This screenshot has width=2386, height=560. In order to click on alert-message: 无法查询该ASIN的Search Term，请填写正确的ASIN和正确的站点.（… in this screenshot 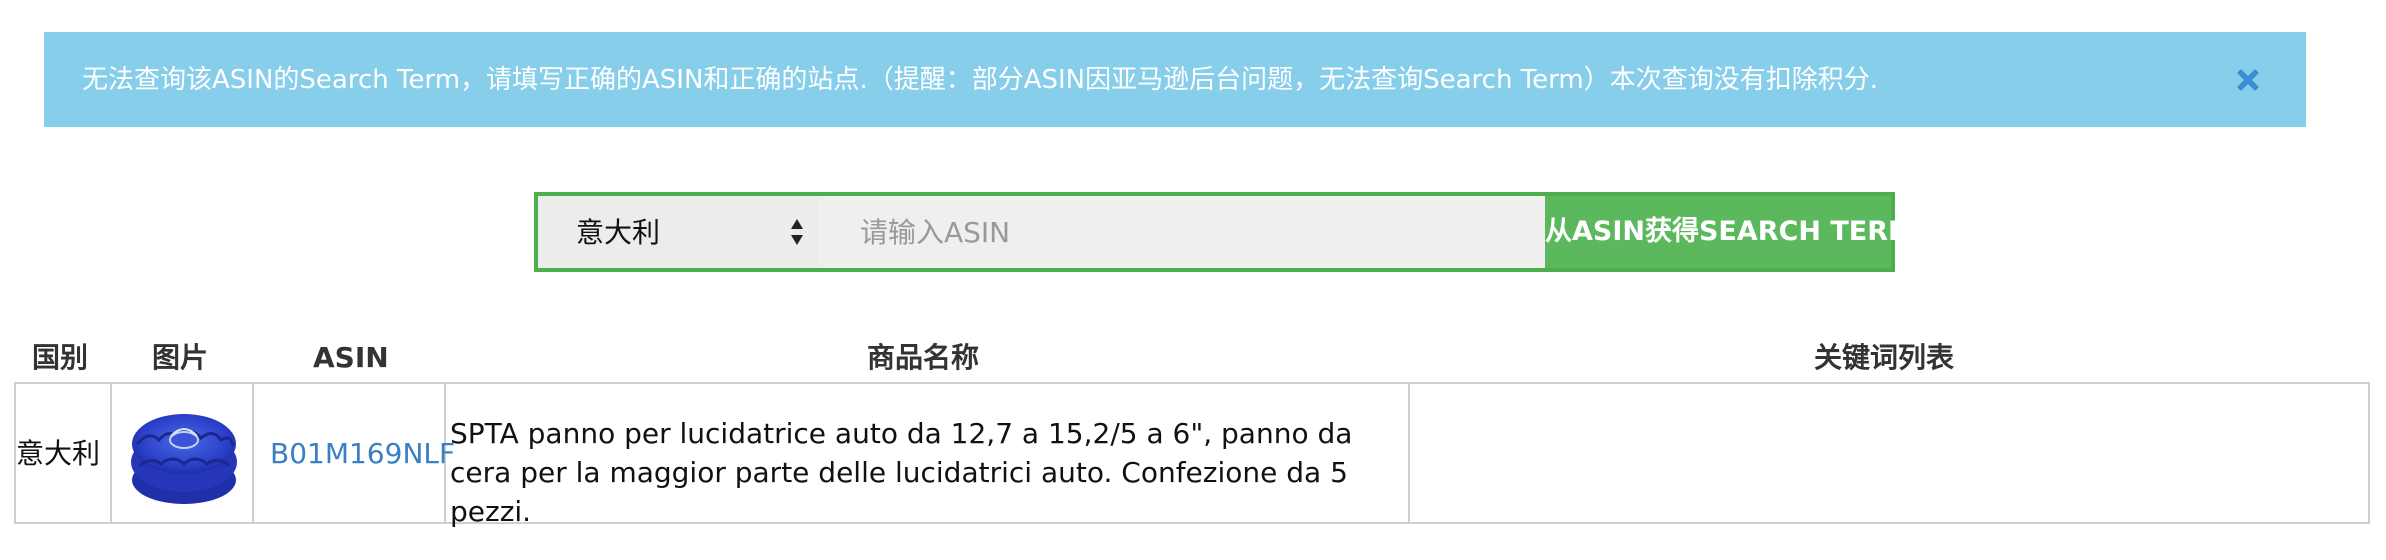, I will do `click(980, 80)`.